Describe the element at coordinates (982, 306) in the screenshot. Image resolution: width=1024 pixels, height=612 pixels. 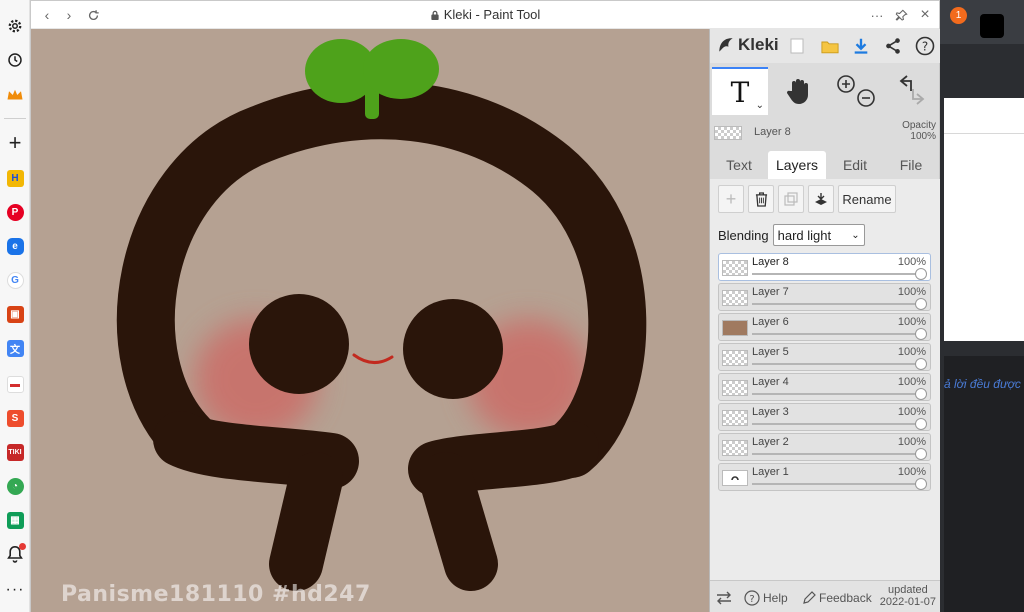
I see `background-window: 1 ả lời đều được` at that location.